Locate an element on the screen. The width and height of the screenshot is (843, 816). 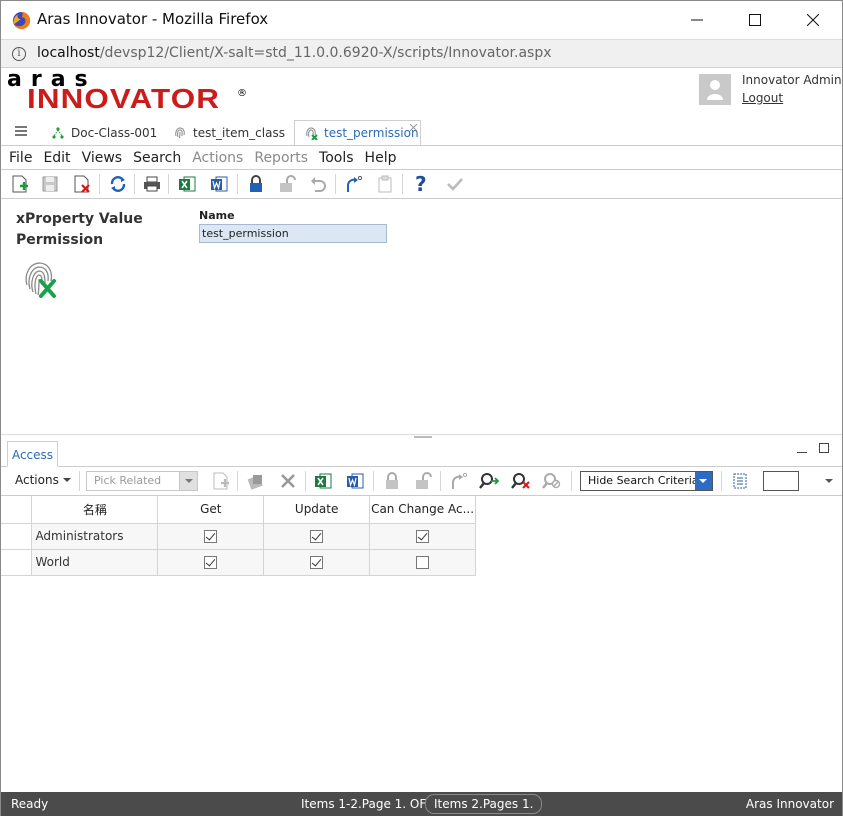
word-icon is located at coordinates (355, 481).